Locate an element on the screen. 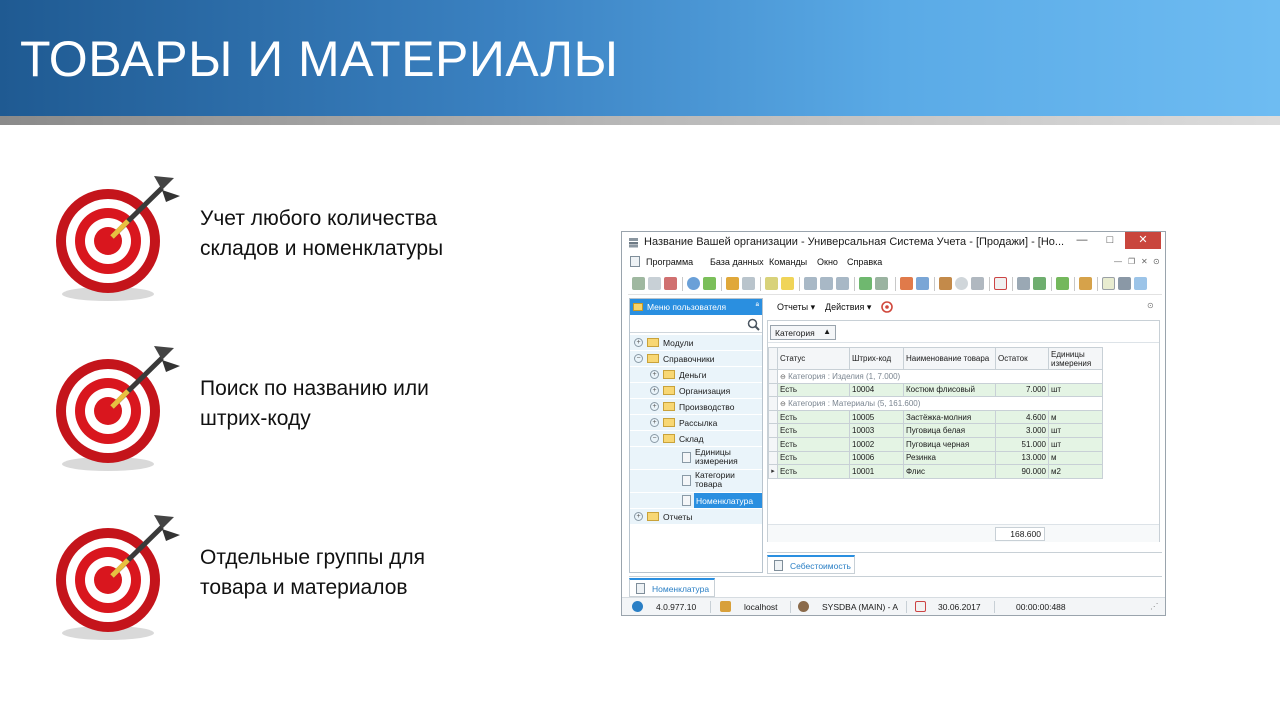 Image resolution: width=1280 pixels, height=720 pixels. menu-commands: Команды is located at coordinates (788, 262).